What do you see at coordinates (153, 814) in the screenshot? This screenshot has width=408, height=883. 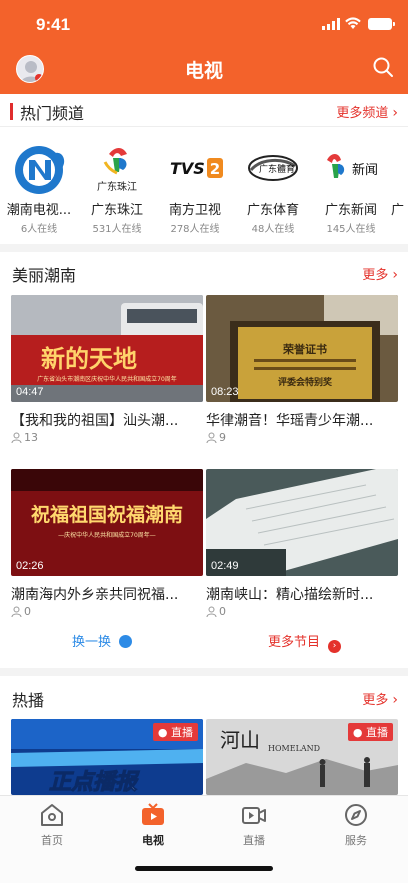 I see `tv-icon` at bounding box center [153, 814].